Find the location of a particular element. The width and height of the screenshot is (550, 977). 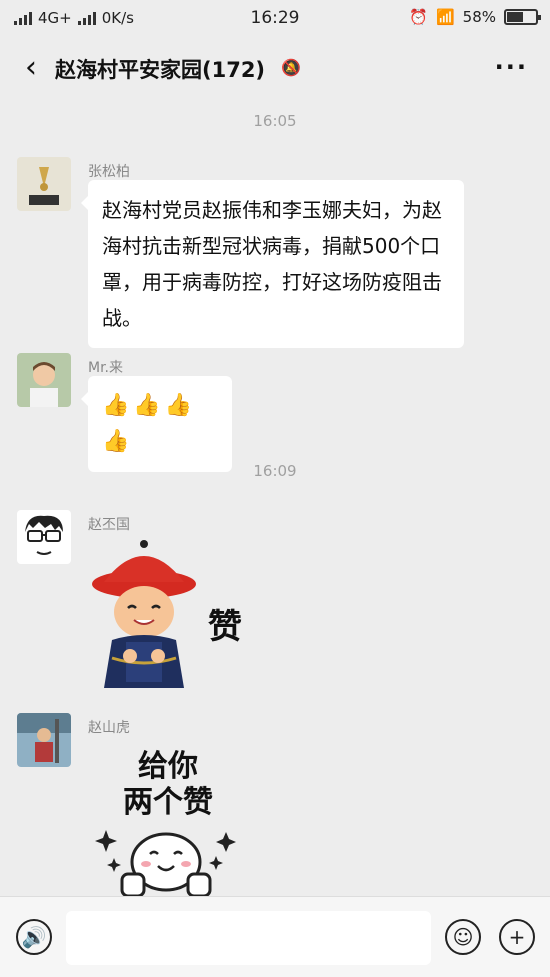

sticker-text-line2: 两个赞 is located at coordinates (168, 802).